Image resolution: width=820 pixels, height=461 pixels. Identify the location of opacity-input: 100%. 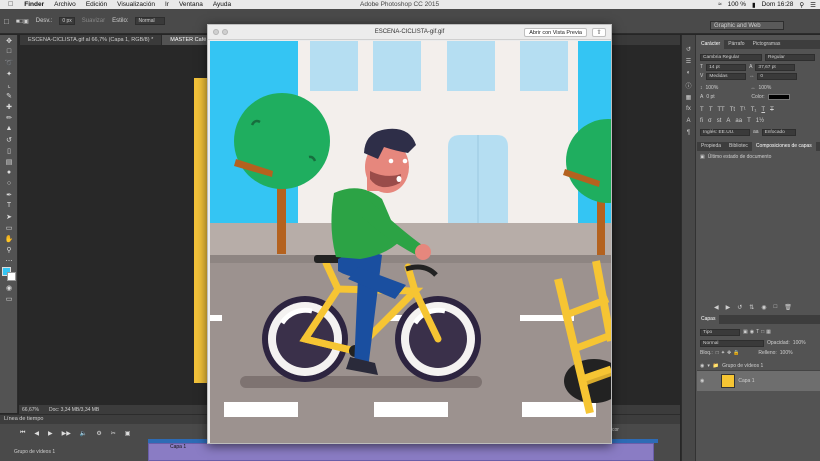
(799, 343).